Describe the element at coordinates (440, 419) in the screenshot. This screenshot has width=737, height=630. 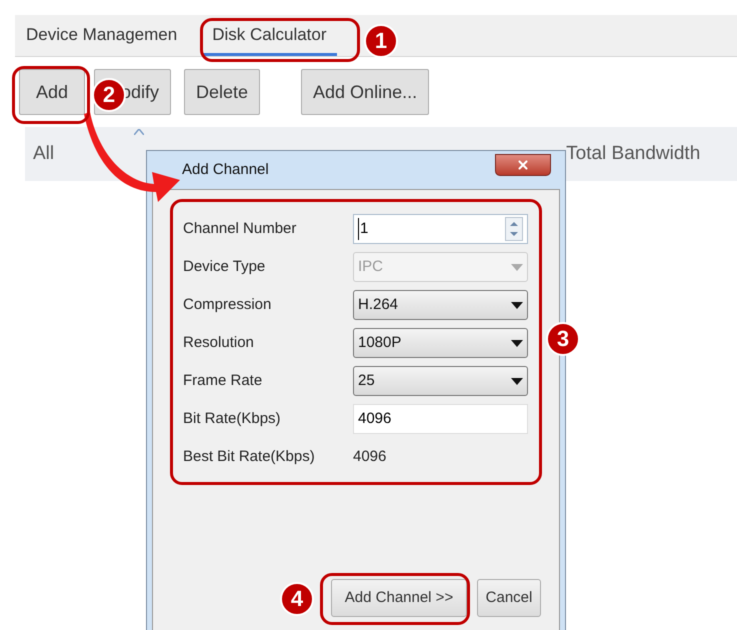
I see `input-field: 4096` at that location.